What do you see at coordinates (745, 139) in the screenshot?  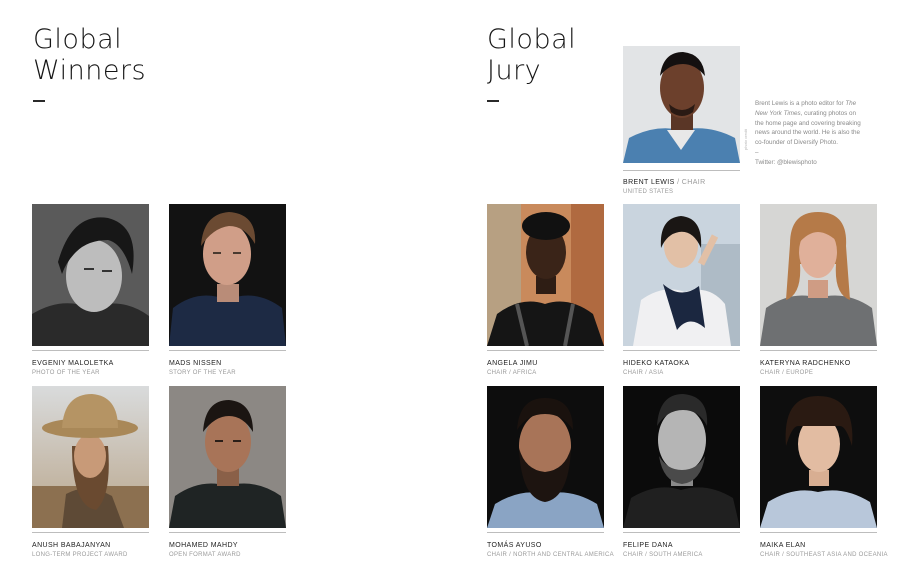 I see `photo-credit: photo credit` at bounding box center [745, 139].